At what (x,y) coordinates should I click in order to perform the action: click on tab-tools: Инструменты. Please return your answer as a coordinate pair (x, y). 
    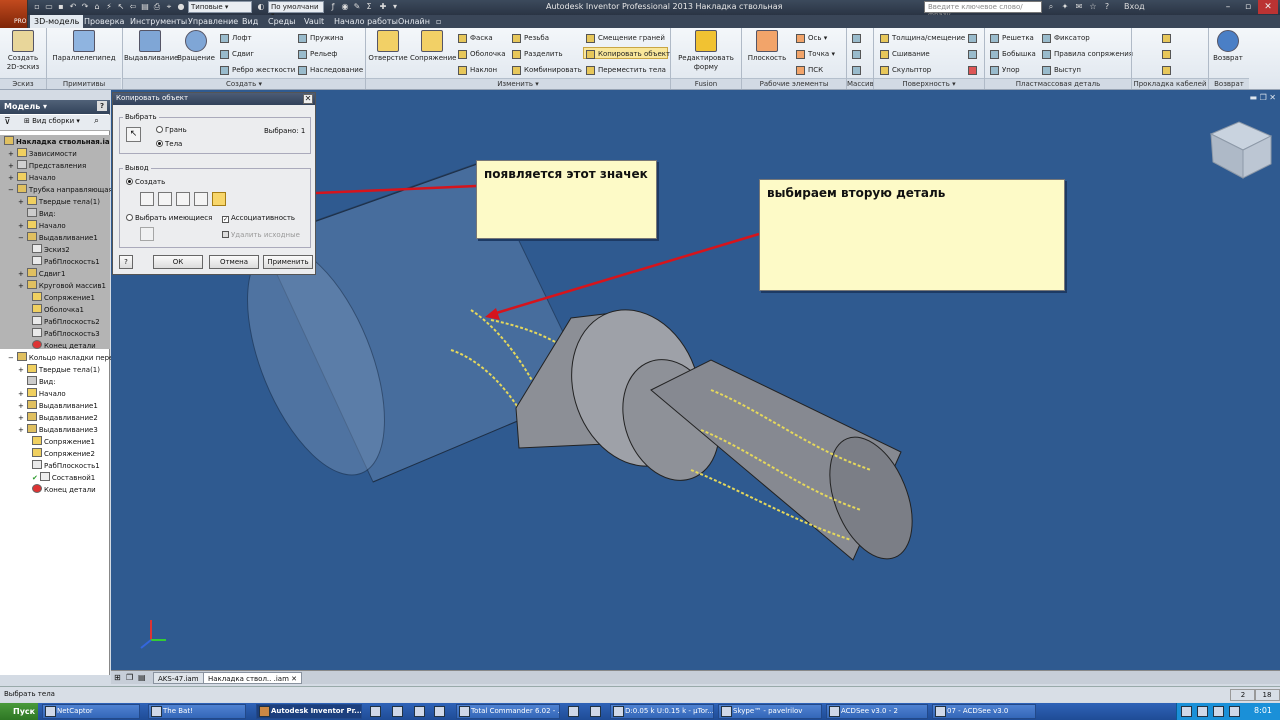
    Looking at the image, I should click on (158, 21).